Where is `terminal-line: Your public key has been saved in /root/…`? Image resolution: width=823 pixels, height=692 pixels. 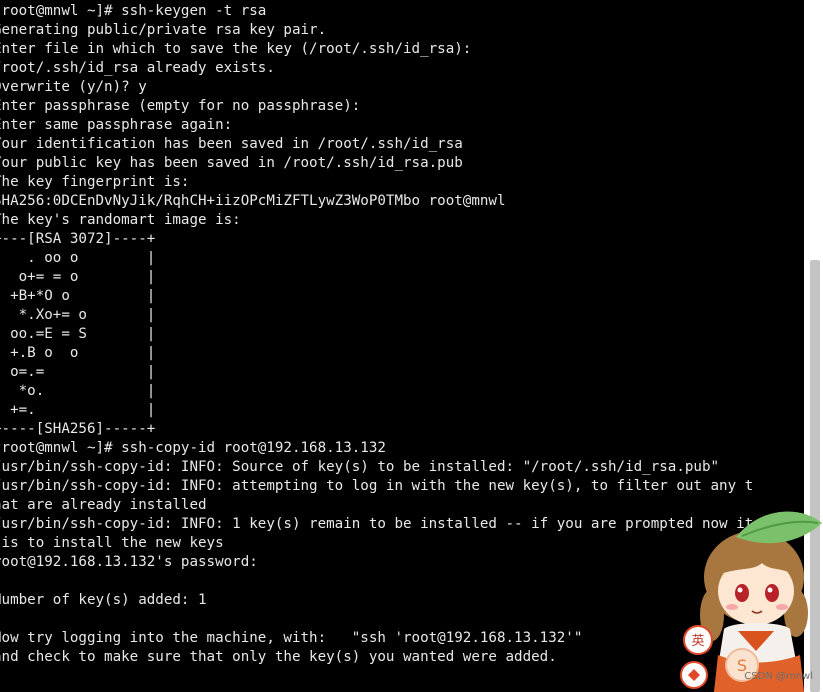
terminal-line: Your public key has been saved in /root/… is located at coordinates (231, 163).